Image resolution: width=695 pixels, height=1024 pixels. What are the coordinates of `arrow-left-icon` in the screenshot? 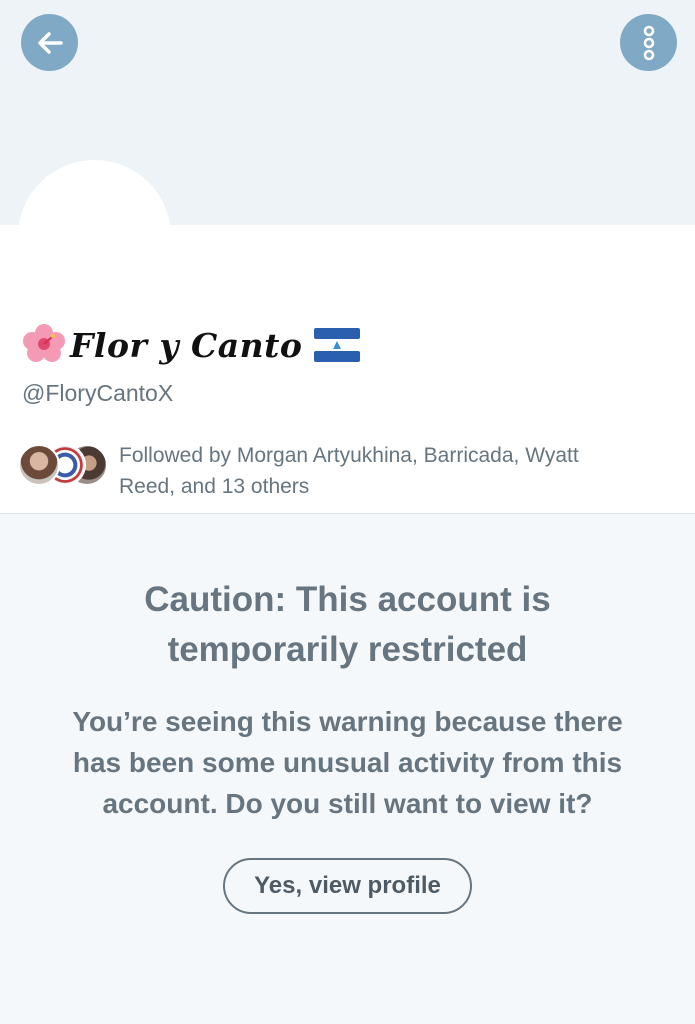 It's located at (50, 42).